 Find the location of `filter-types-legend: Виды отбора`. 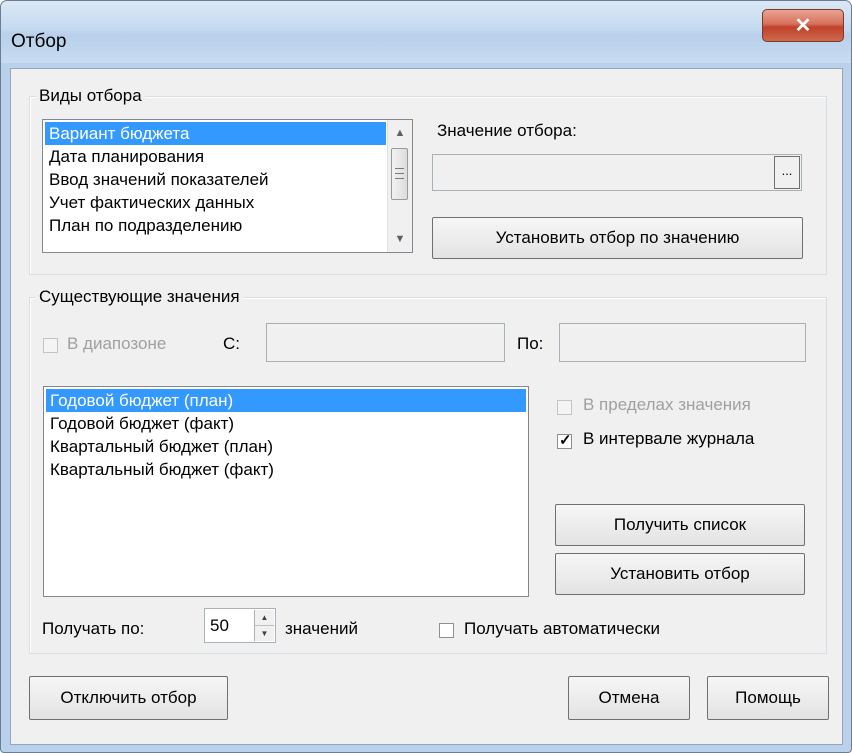

filter-types-legend: Виды отбора is located at coordinates (90, 96).